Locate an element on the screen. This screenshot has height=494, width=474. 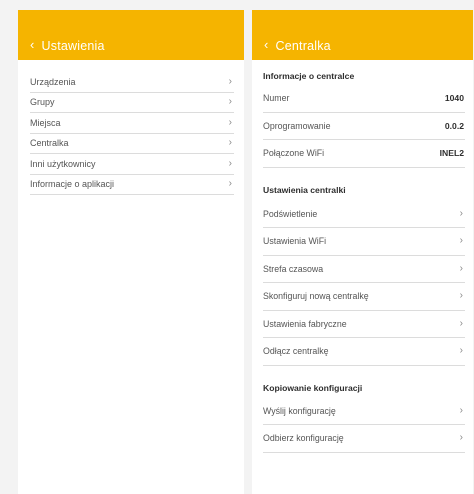
info-section-title: Informacje o centralce is located at coordinates (309, 76).